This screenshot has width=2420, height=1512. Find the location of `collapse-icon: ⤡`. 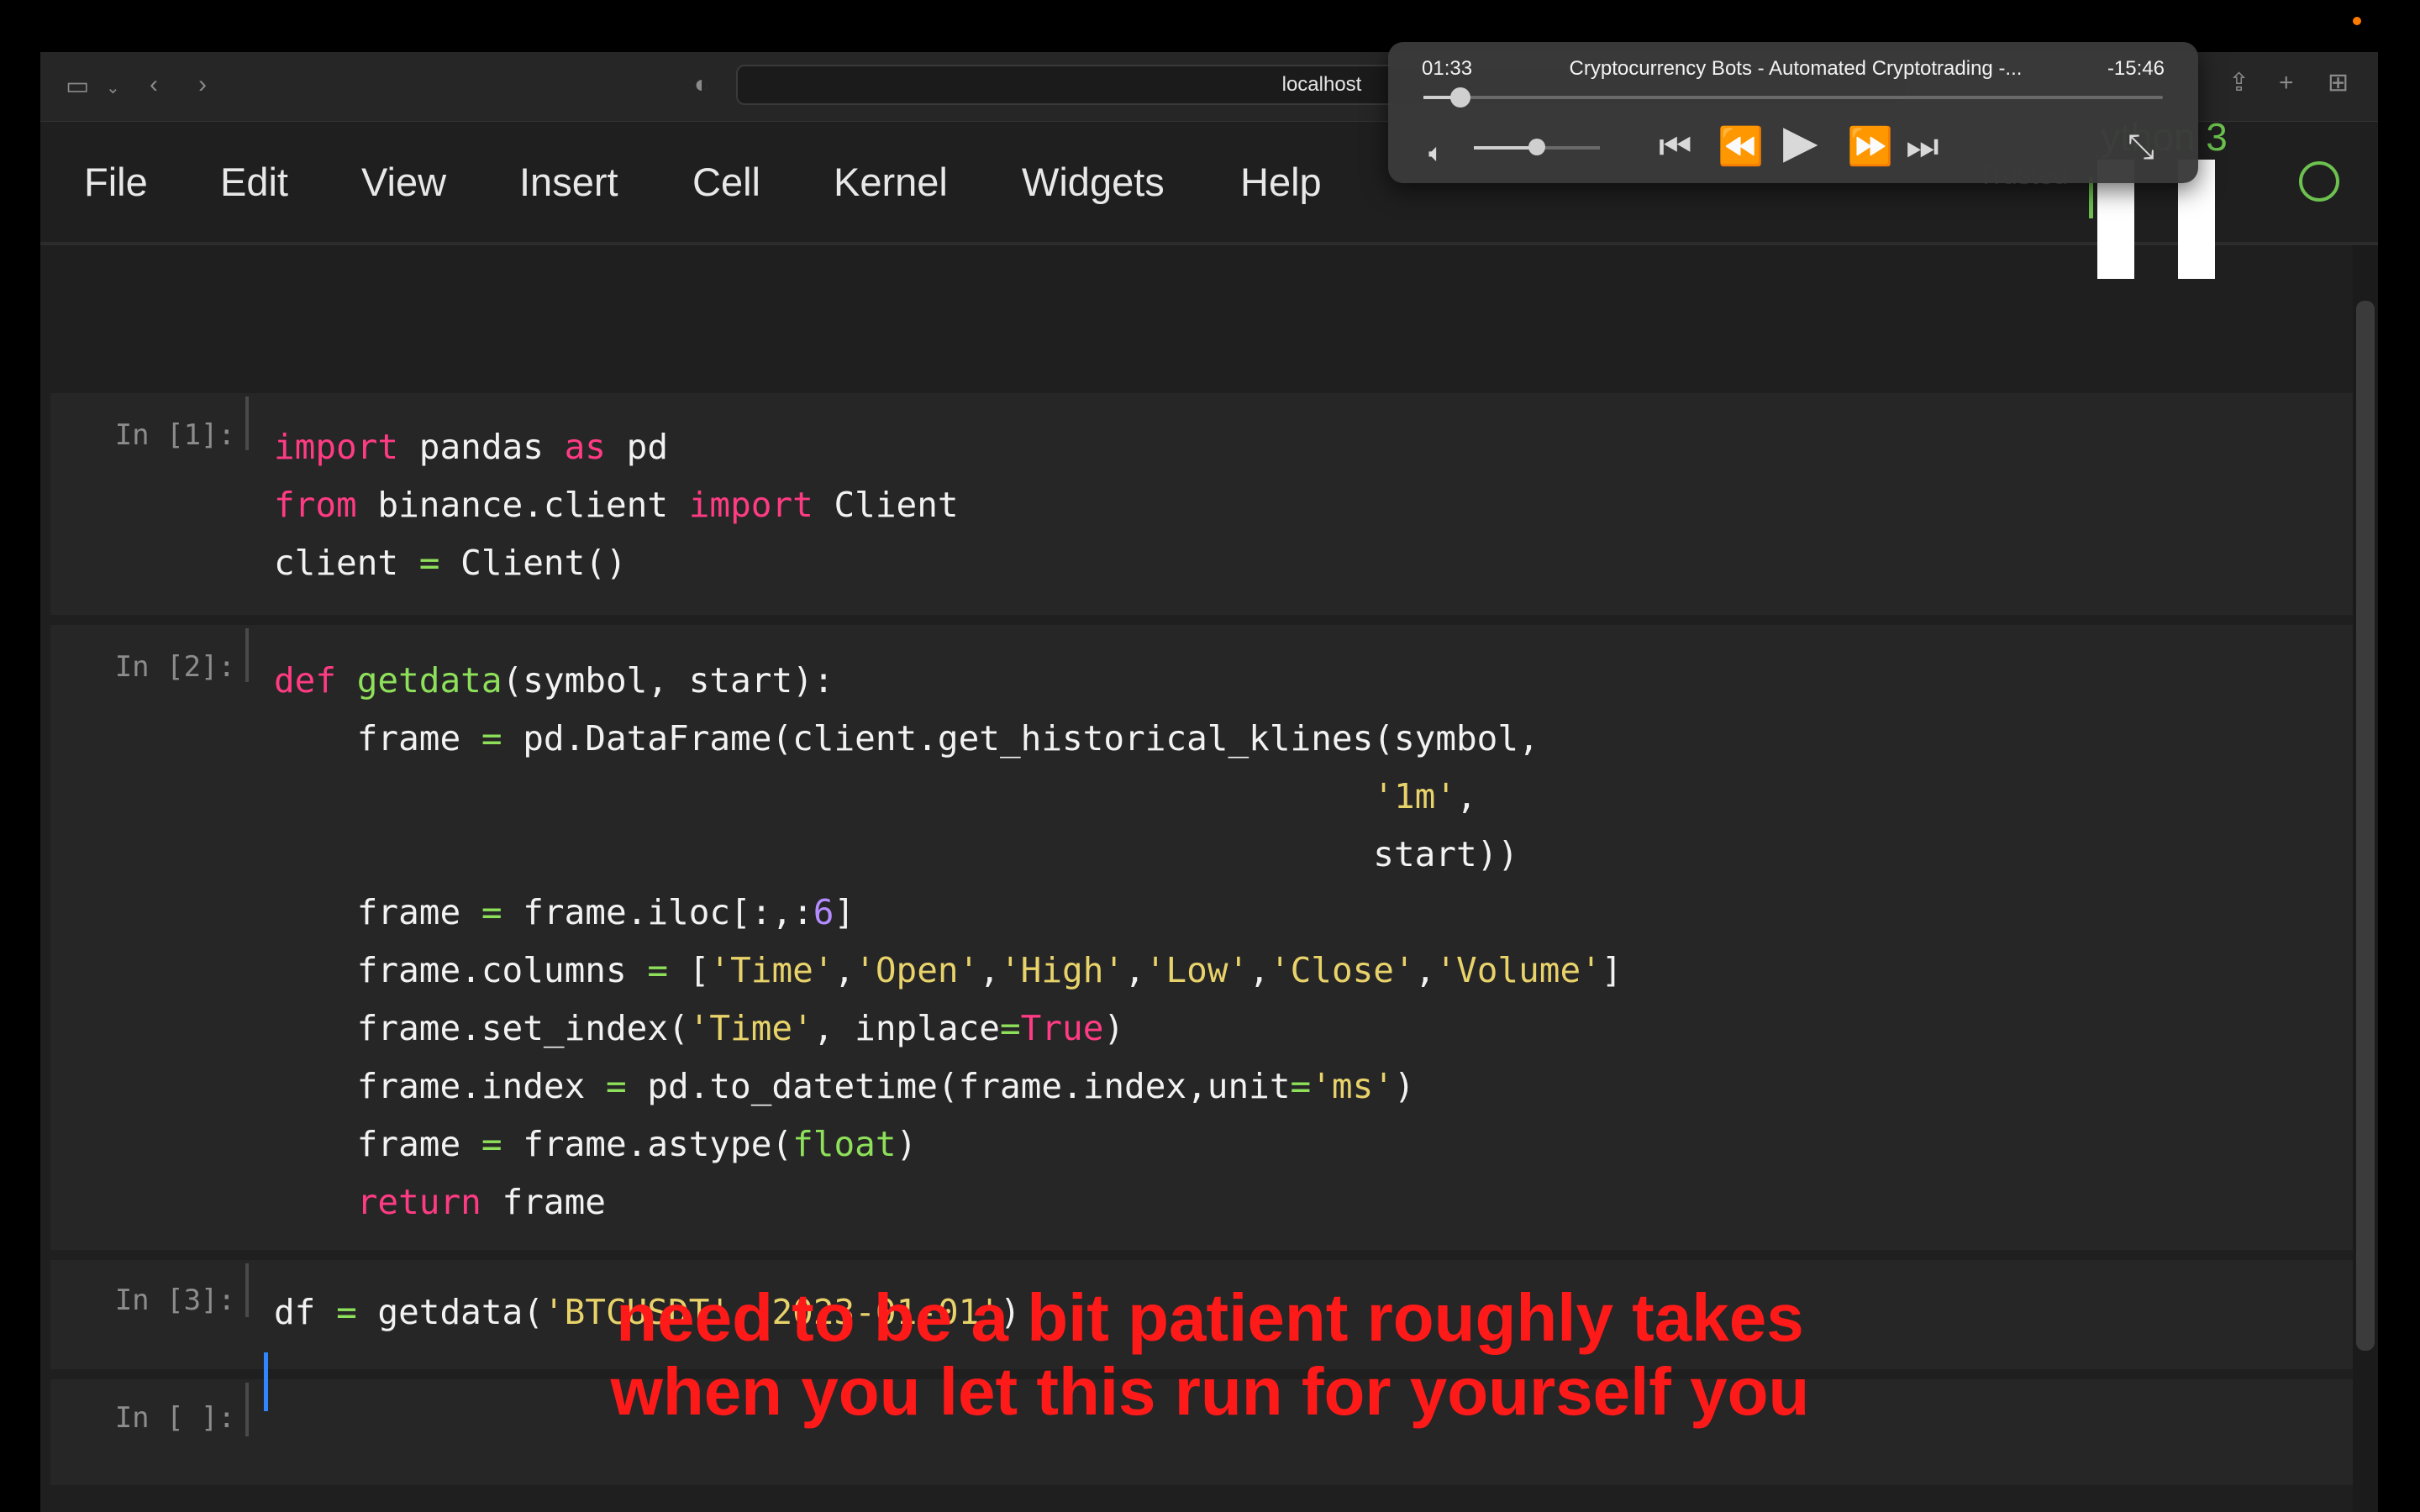

collapse-icon: ⤡ is located at coordinates (2141, 147).